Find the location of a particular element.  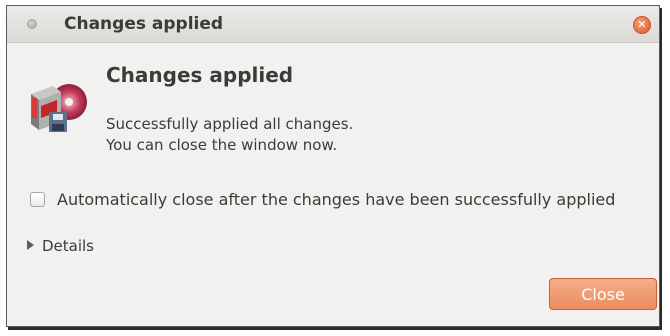

message-line-2: You can close the window now. is located at coordinates (222, 145).